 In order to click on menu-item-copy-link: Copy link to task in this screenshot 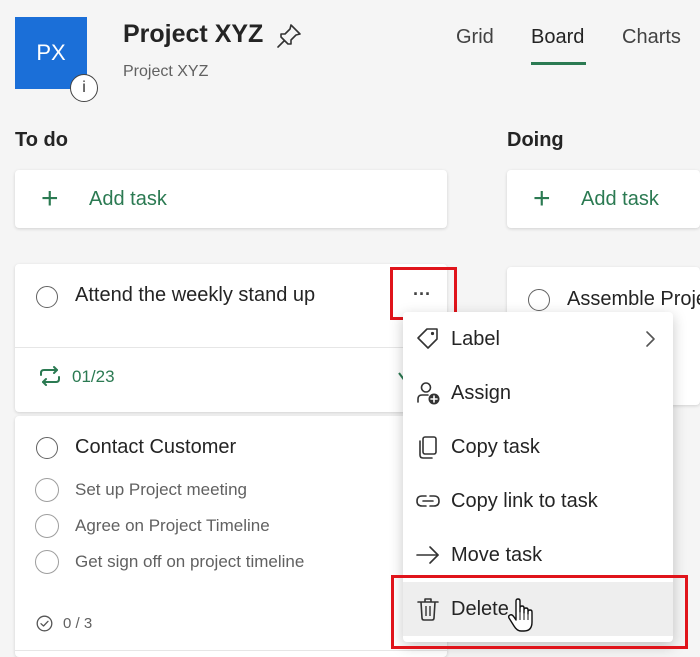, I will do `click(538, 501)`.